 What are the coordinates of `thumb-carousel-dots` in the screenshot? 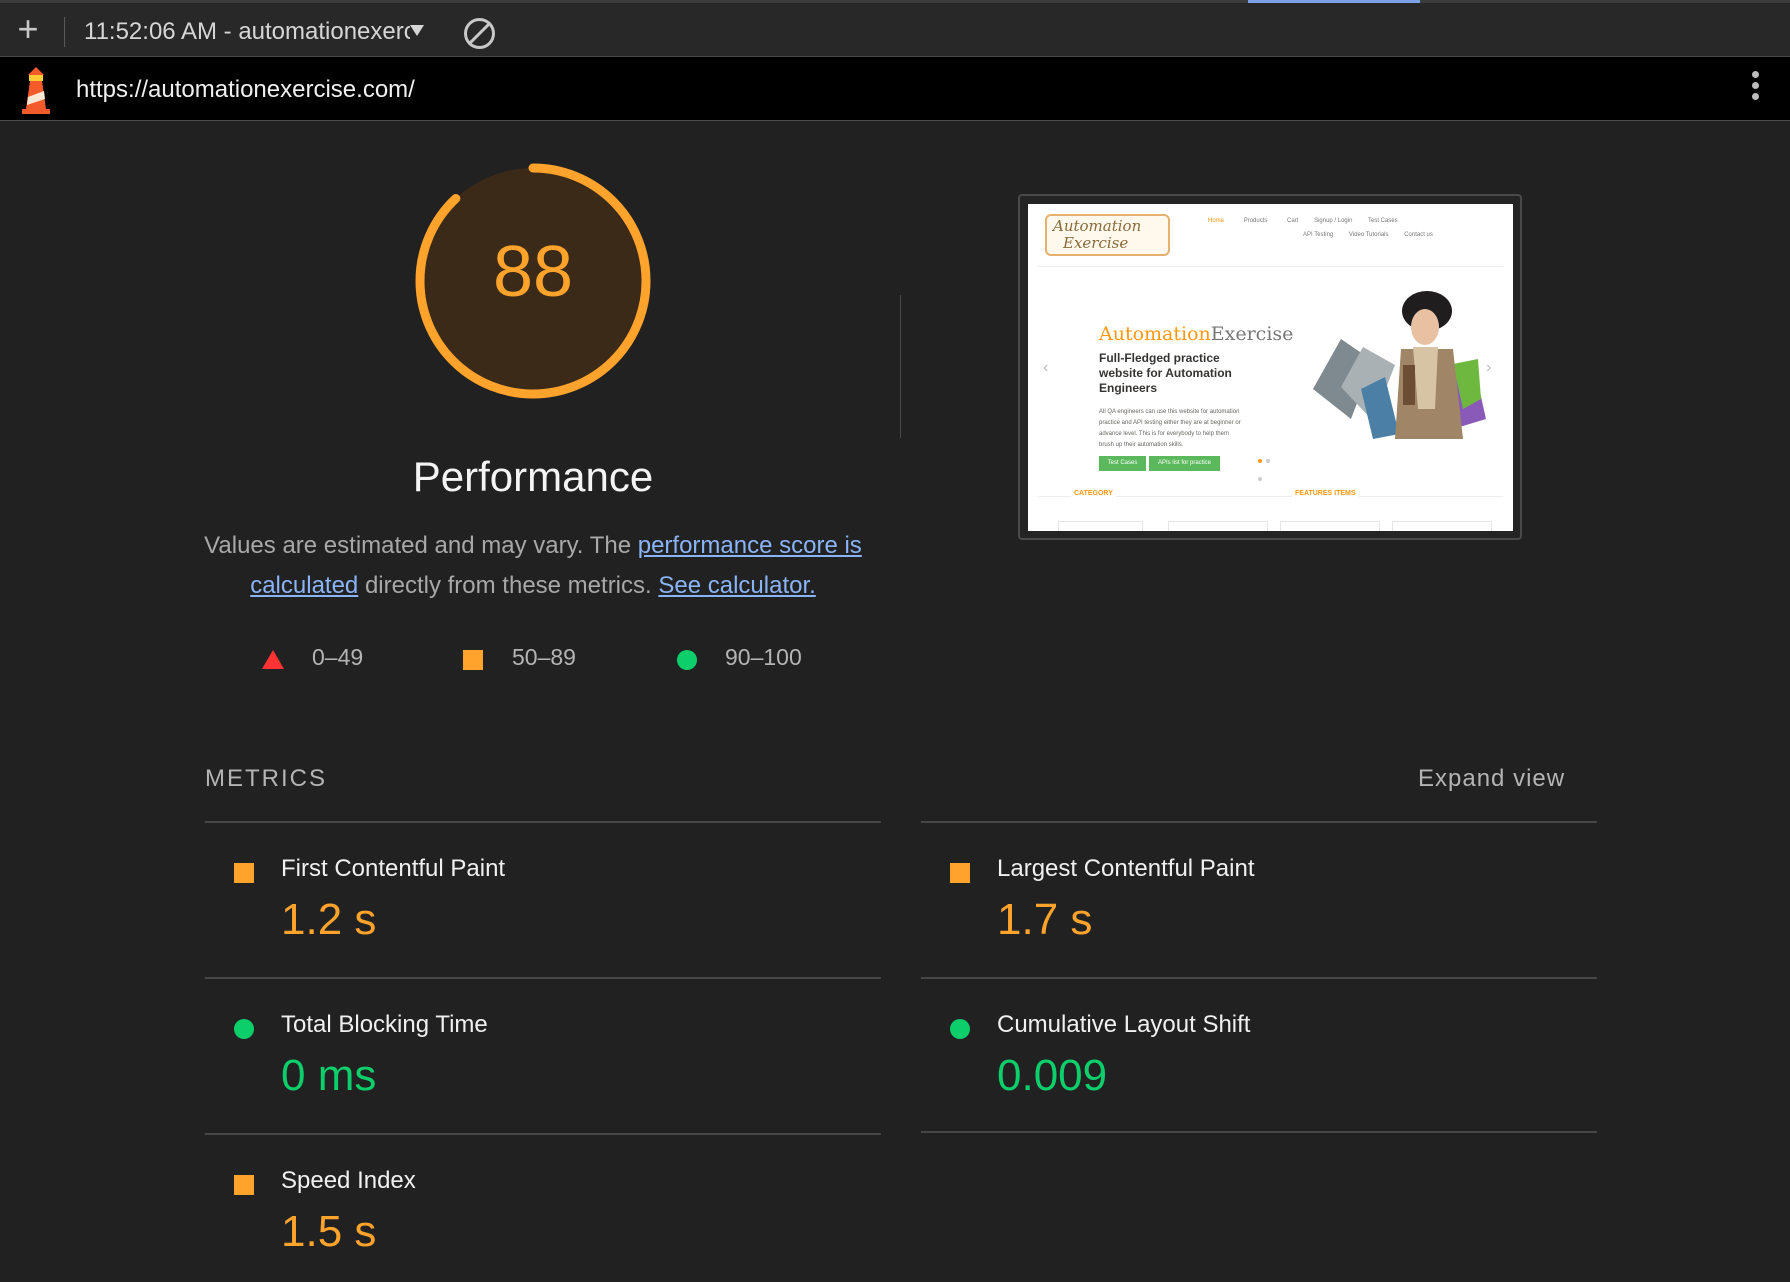 It's located at (1268, 465).